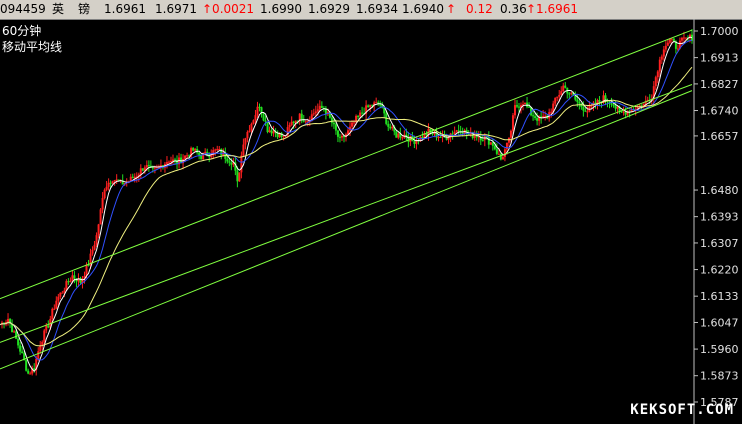 This screenshot has height=424, width=742. I want to click on y-tick-label: 1.5960, so click(719, 349).